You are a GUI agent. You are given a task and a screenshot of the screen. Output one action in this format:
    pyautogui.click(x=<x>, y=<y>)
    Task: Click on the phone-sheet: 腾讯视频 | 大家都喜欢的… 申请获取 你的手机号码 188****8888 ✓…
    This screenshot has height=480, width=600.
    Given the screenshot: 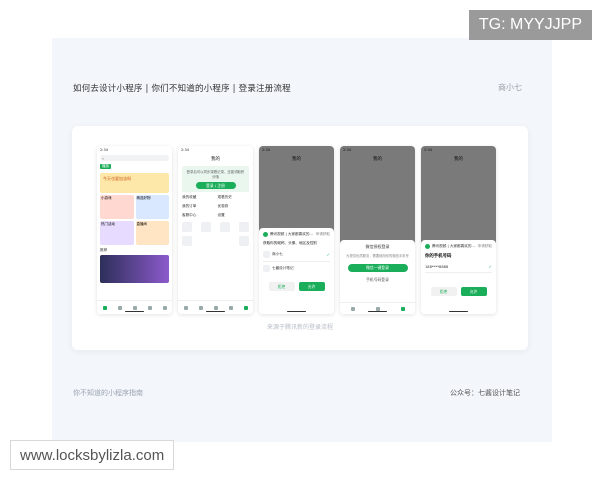 What is the action you would take?
    pyautogui.click(x=458, y=277)
    